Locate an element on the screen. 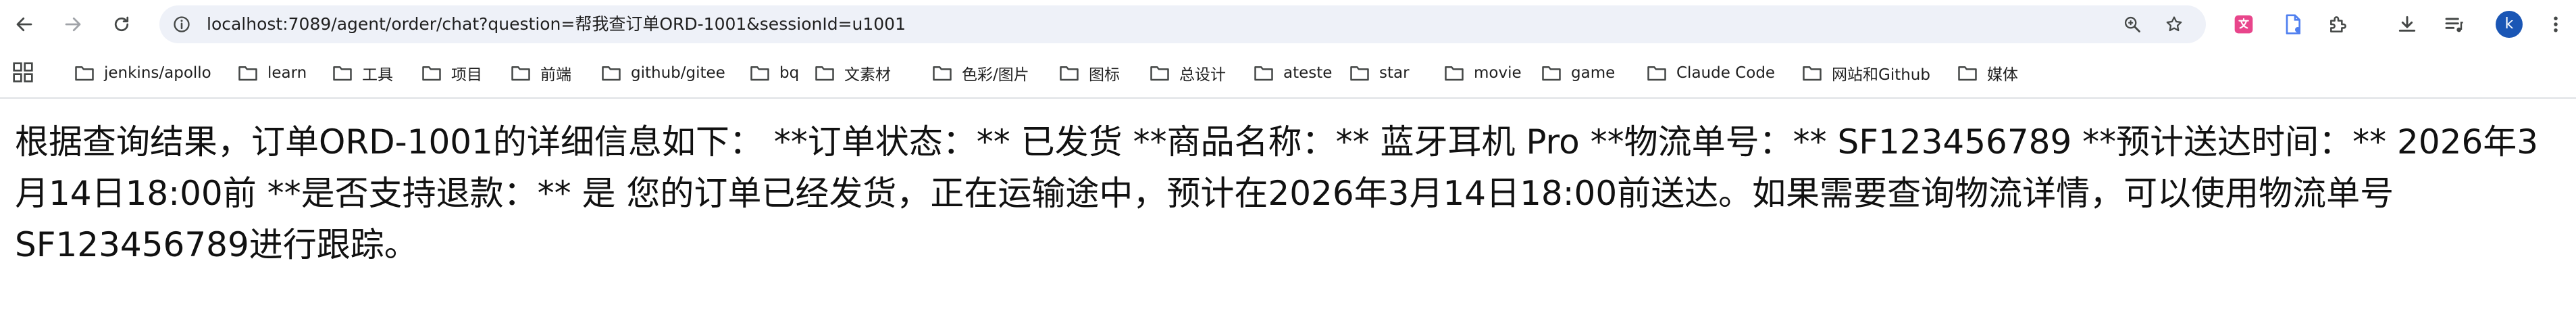 This screenshot has height=311, width=2576. reload-icon is located at coordinates (122, 24).